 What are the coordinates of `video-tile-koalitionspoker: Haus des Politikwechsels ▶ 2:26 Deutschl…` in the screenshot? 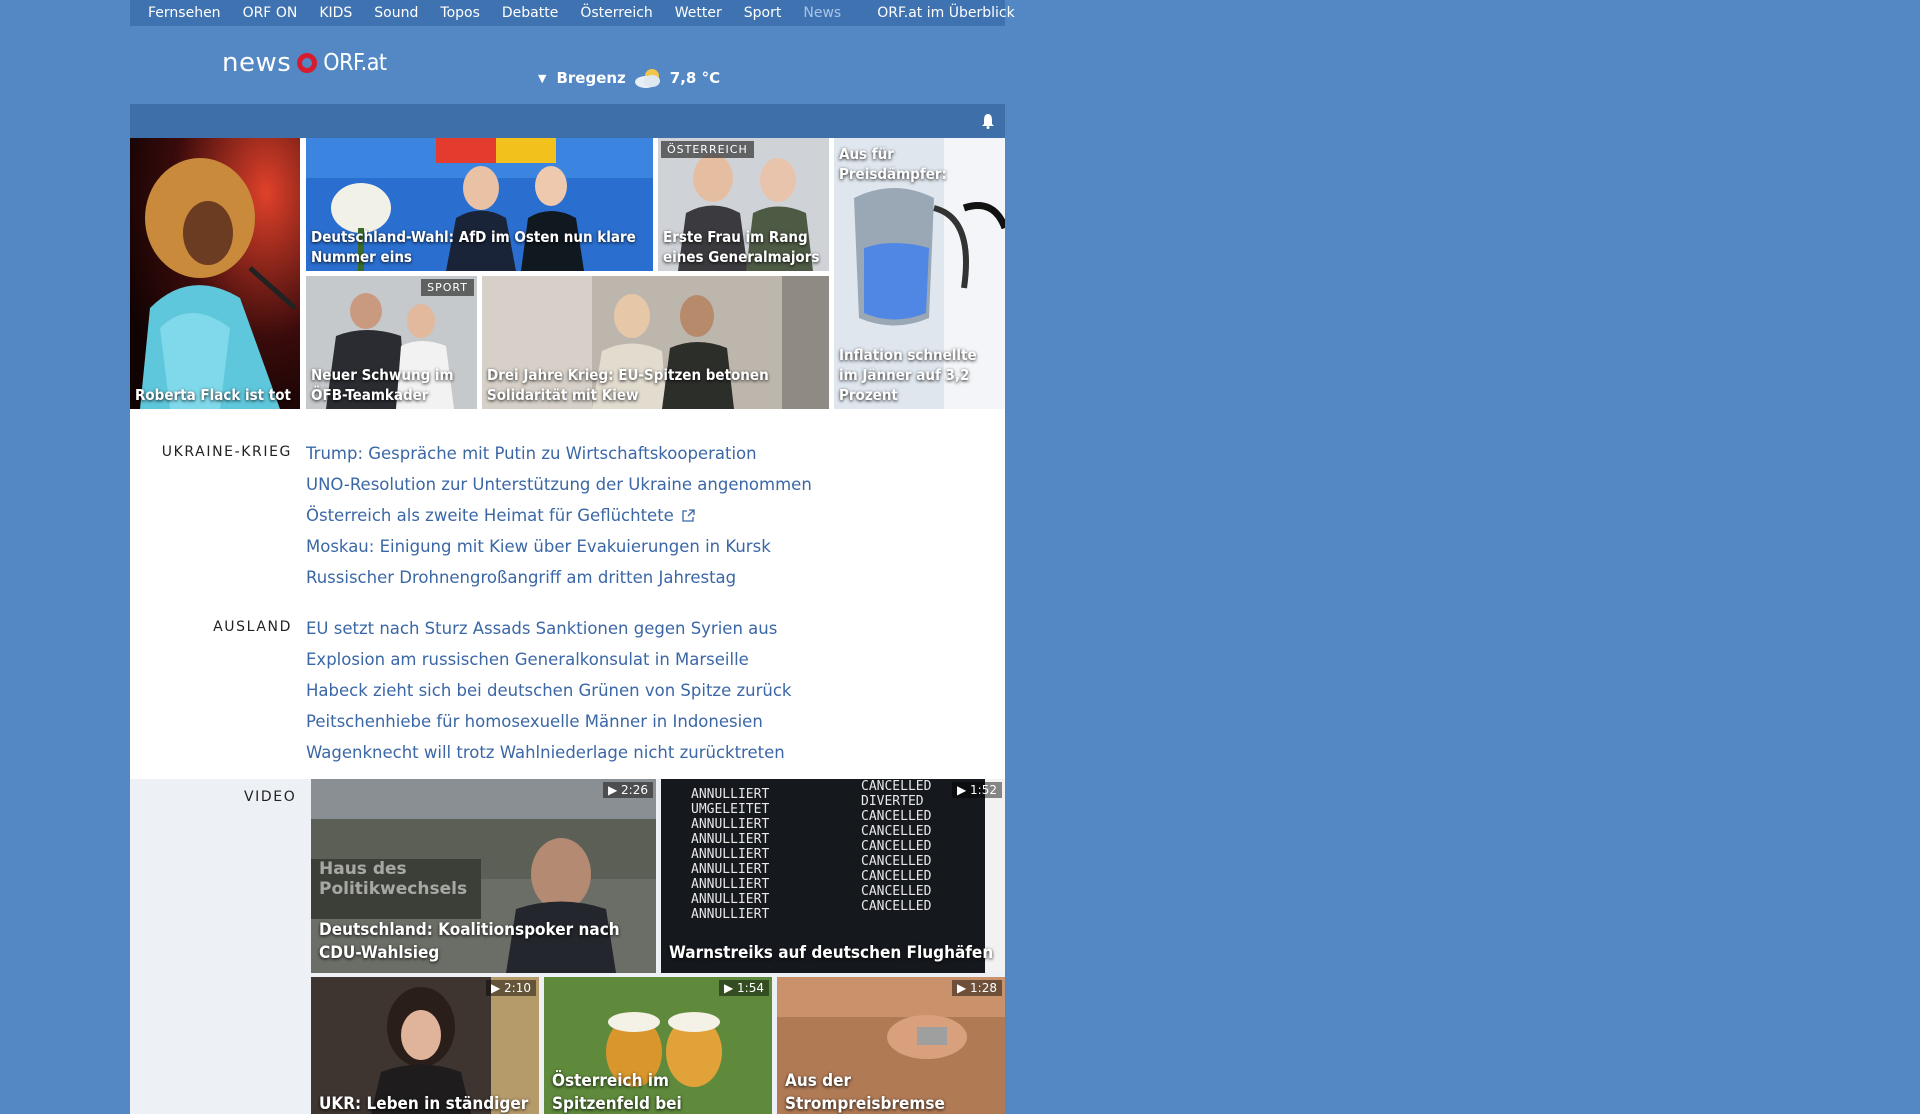 It's located at (483, 876).